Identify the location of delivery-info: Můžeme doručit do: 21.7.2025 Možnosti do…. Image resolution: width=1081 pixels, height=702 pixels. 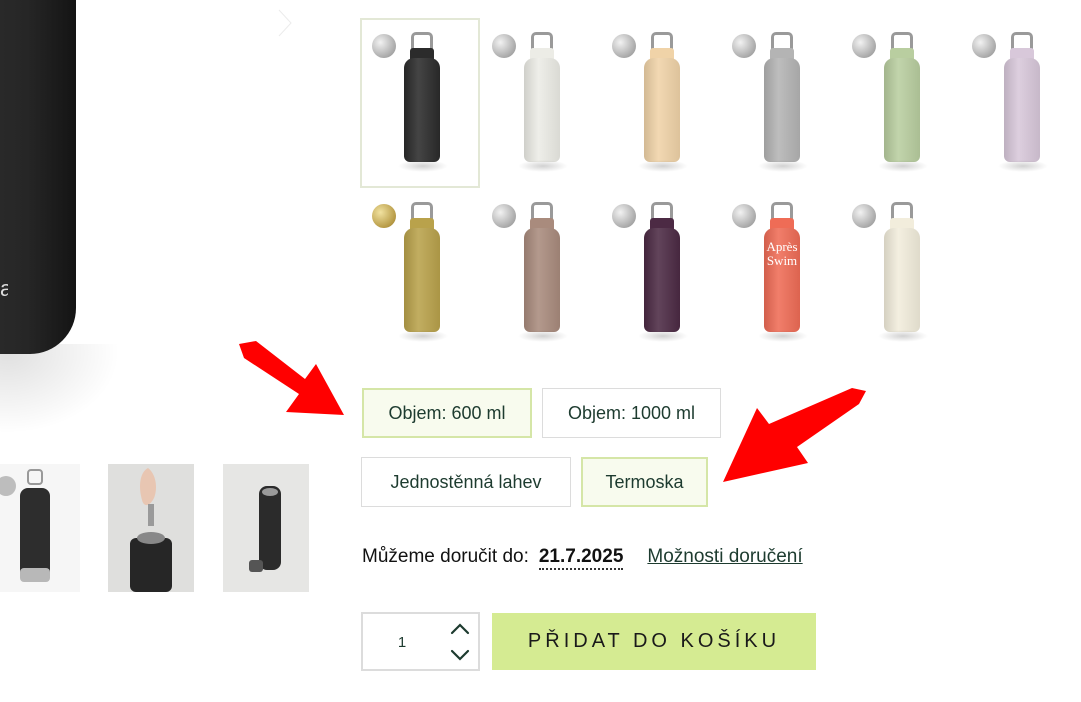
(582, 558).